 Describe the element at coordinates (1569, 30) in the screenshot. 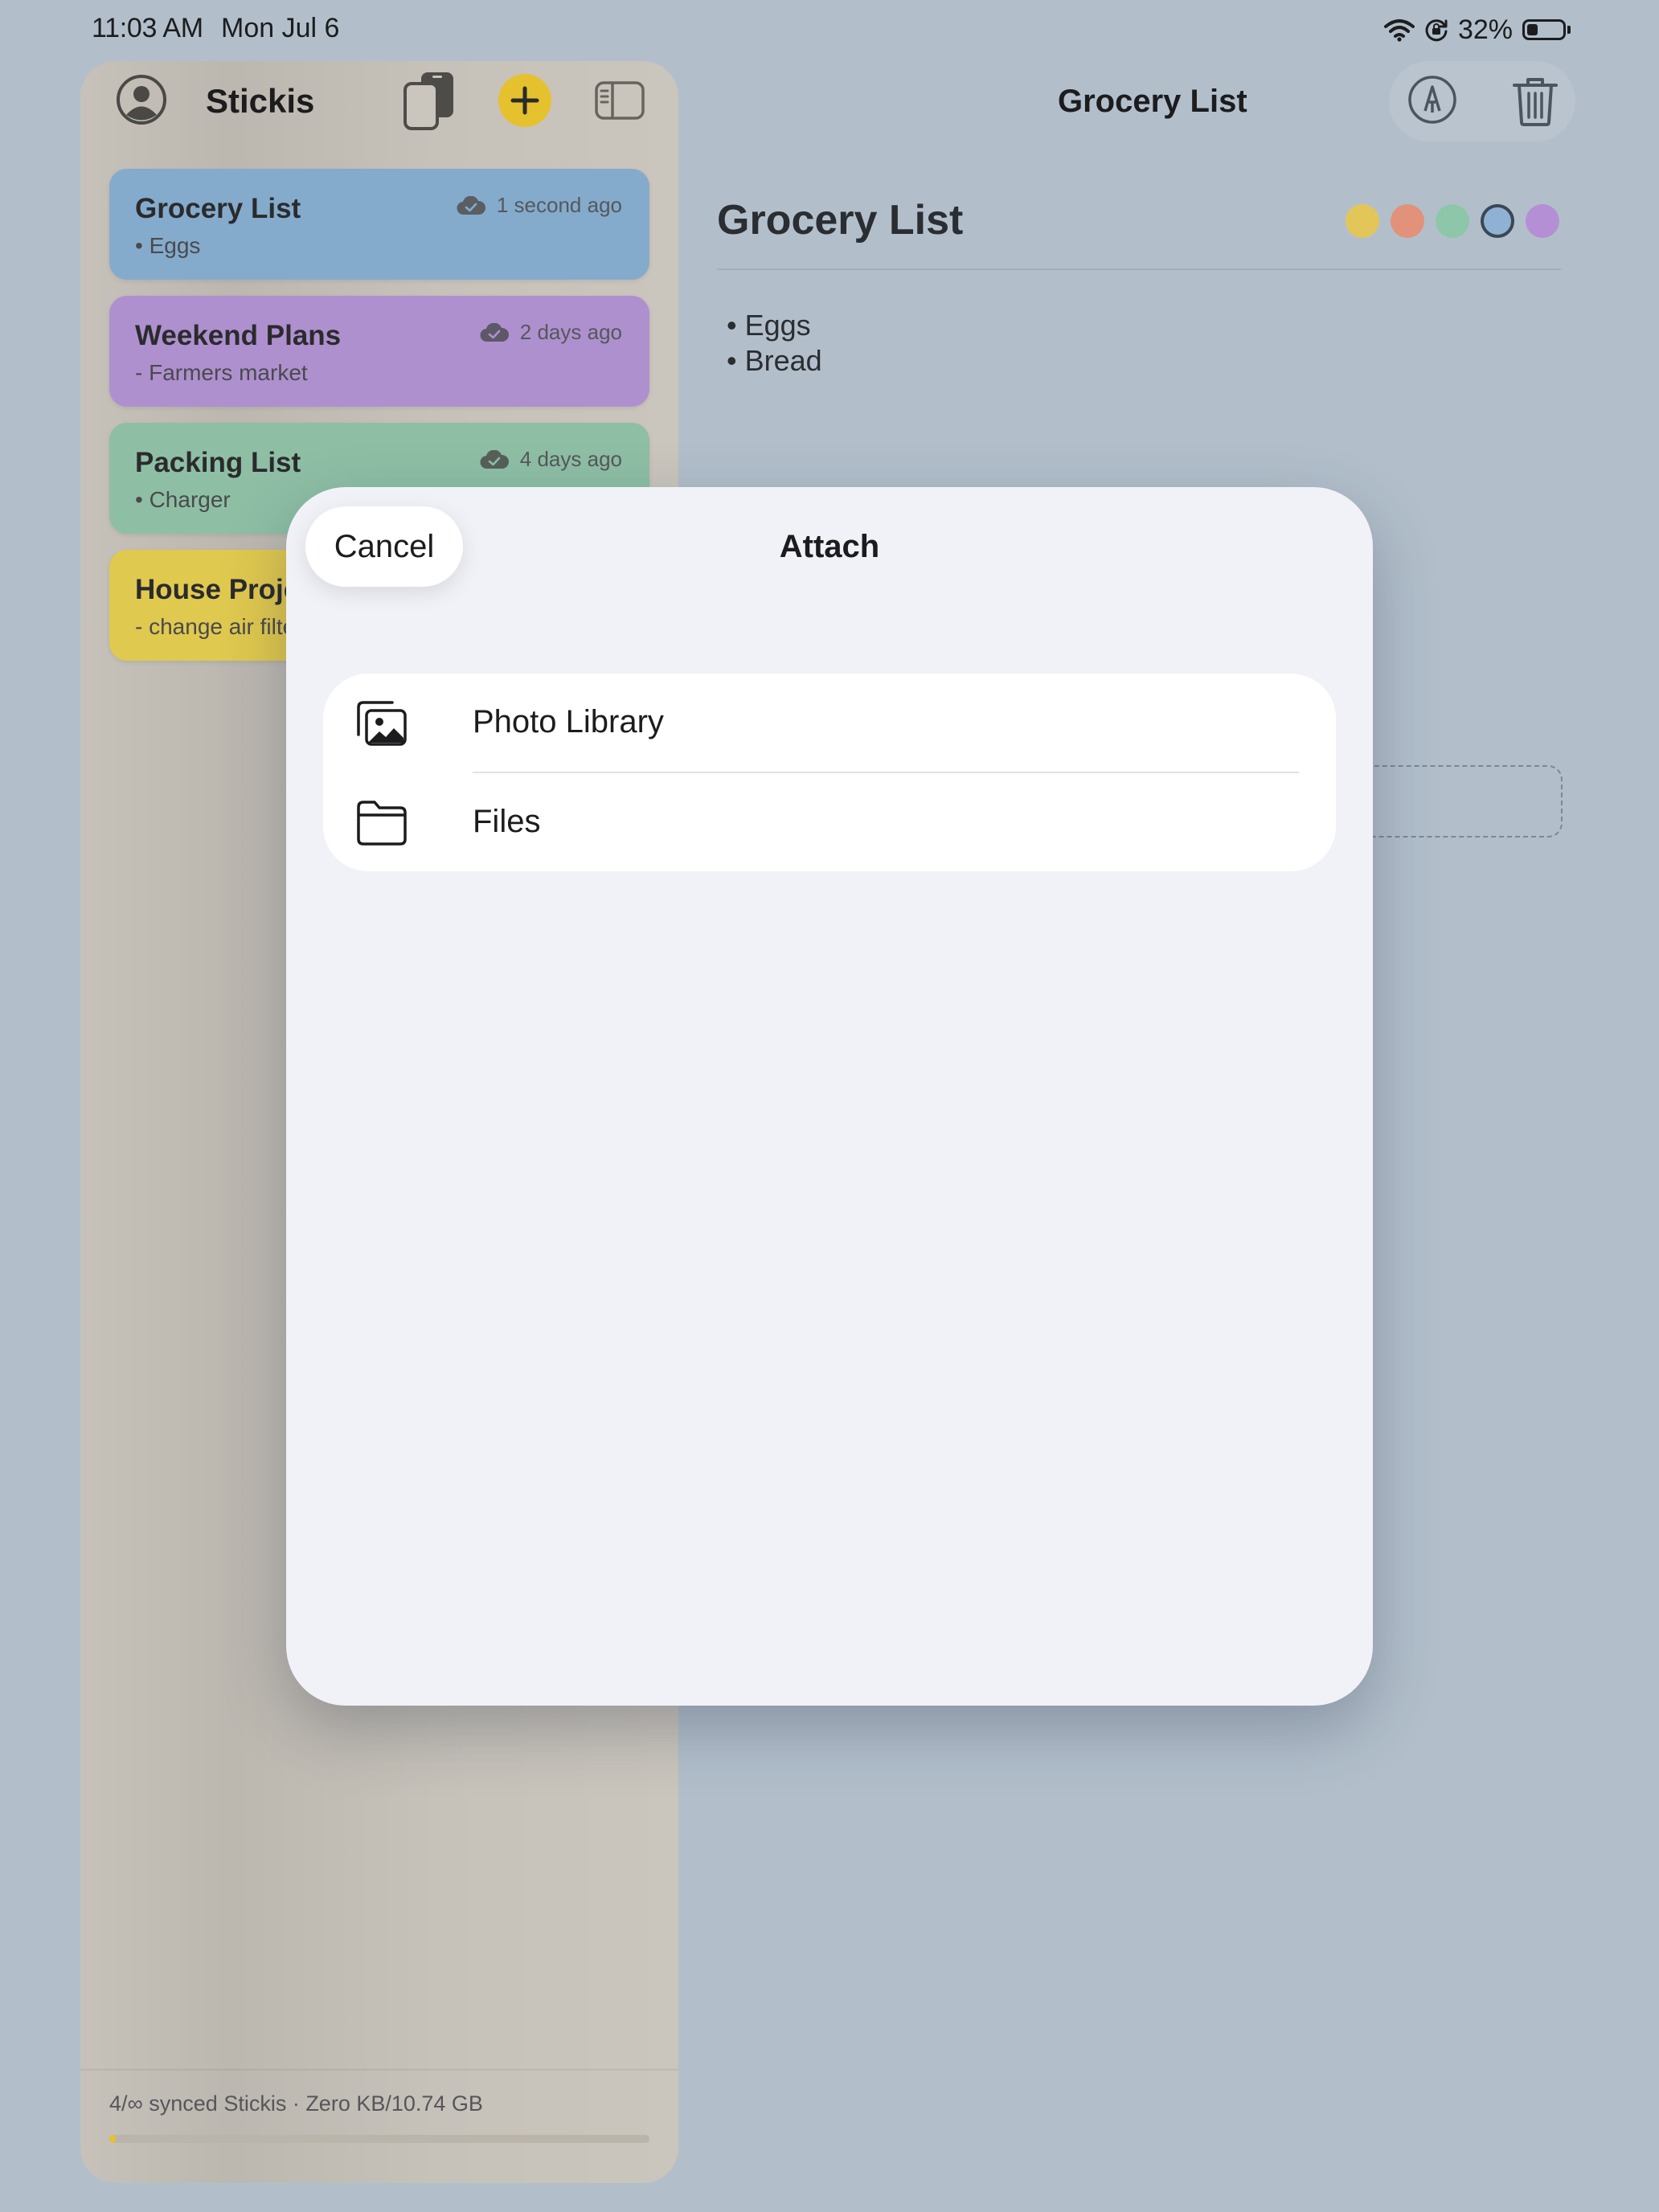

I see `battery-nub` at that location.